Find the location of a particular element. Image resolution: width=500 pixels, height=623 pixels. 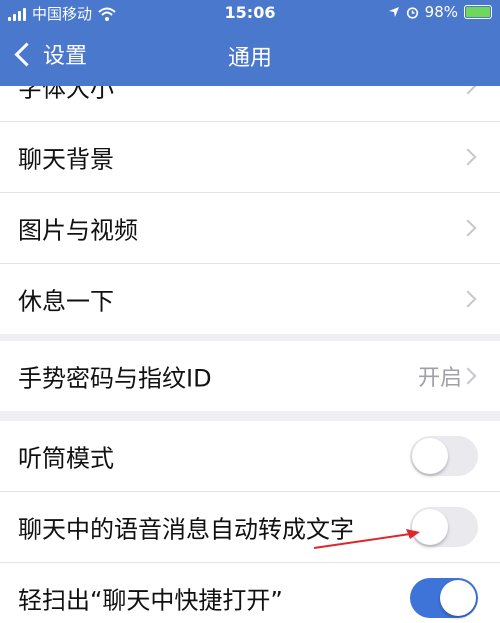

earpiece-mode-toggle is located at coordinates (444, 456).